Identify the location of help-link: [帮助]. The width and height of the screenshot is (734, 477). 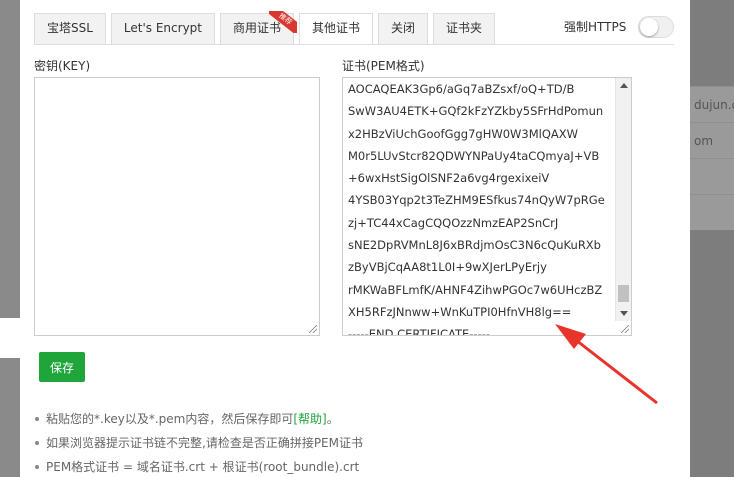
(309, 419).